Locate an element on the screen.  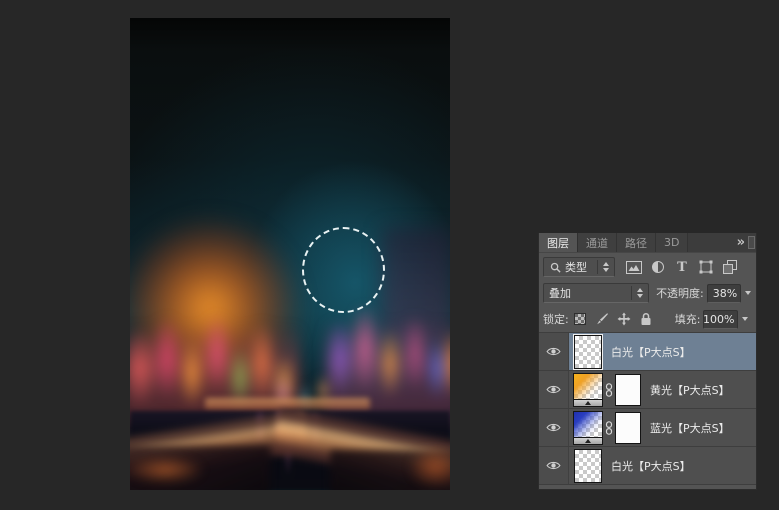
lock-transparency-icon is located at coordinates (580, 319).